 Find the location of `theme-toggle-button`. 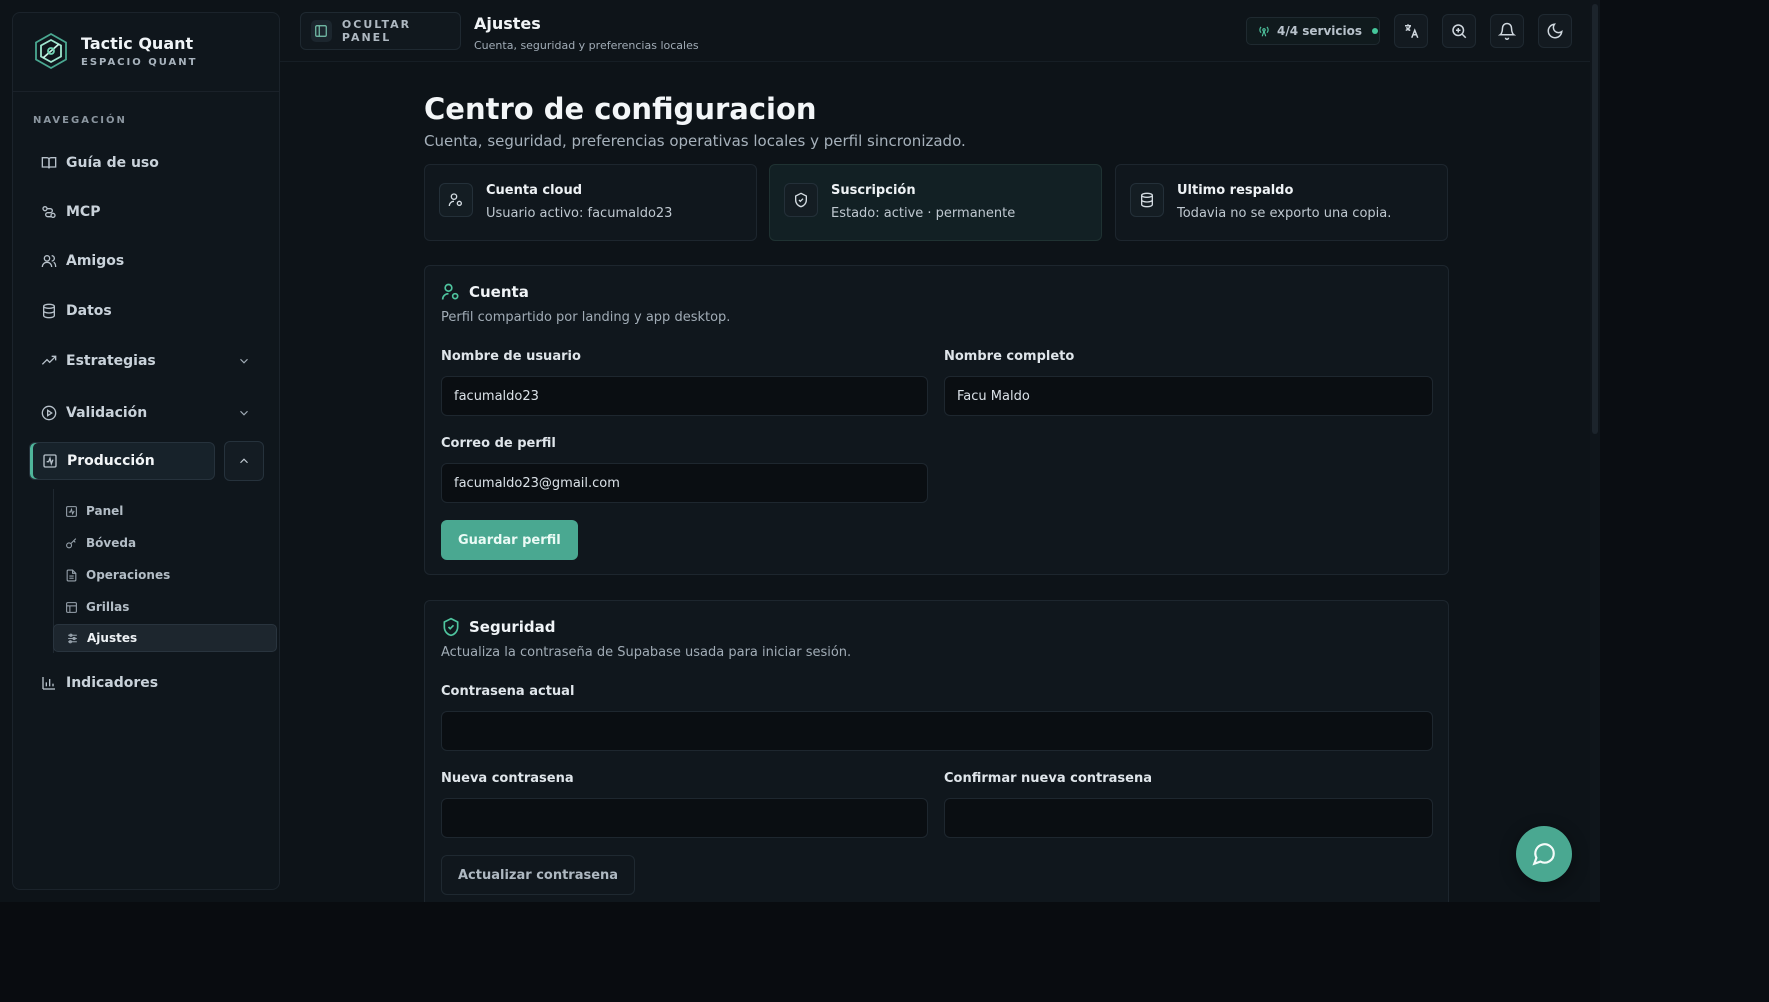

theme-toggle-button is located at coordinates (1555, 31).